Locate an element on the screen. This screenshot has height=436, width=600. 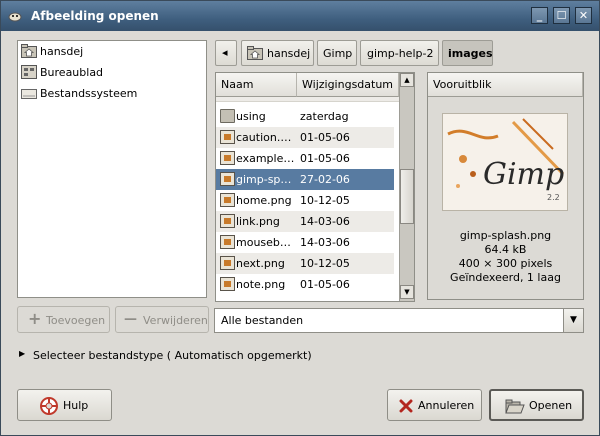
place-item-desktop: Bureaublad is located at coordinates (115, 73).